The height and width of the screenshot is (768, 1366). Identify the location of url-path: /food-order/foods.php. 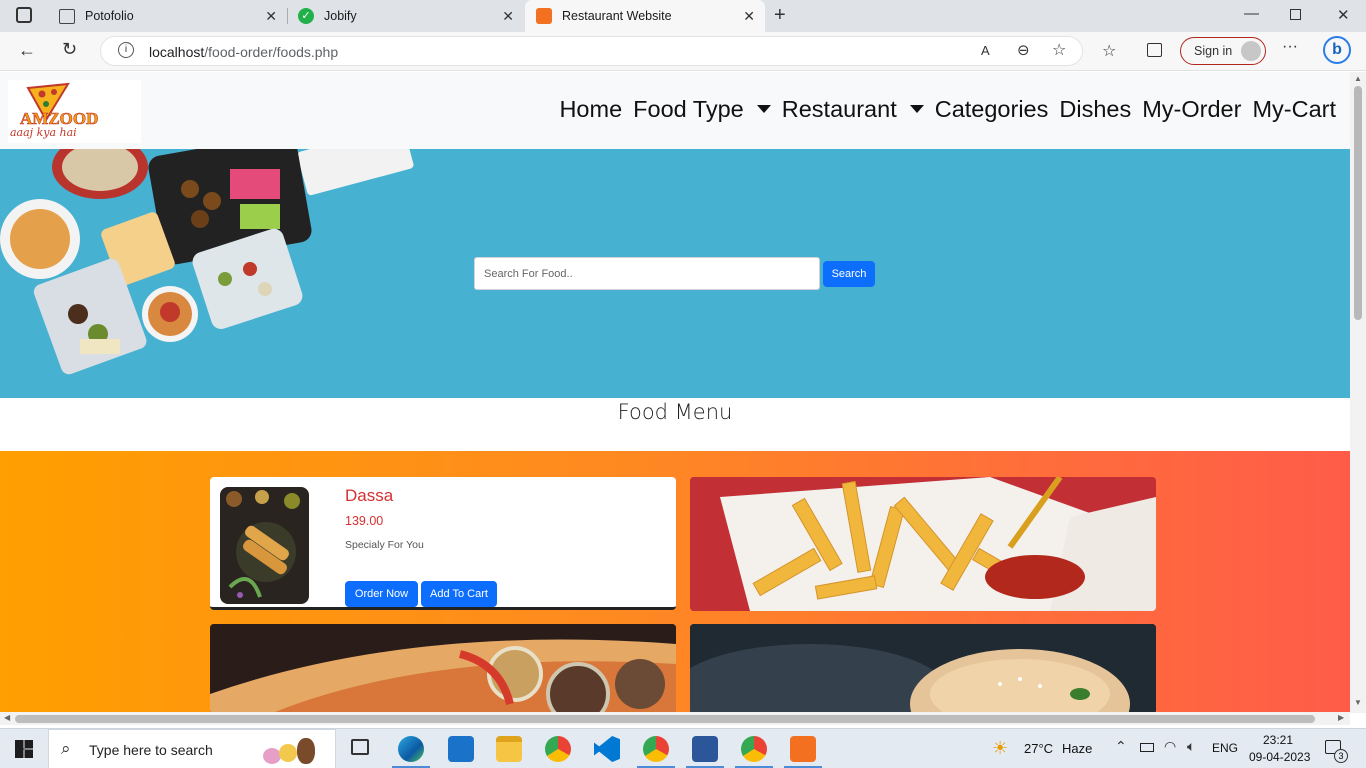
(271, 52).